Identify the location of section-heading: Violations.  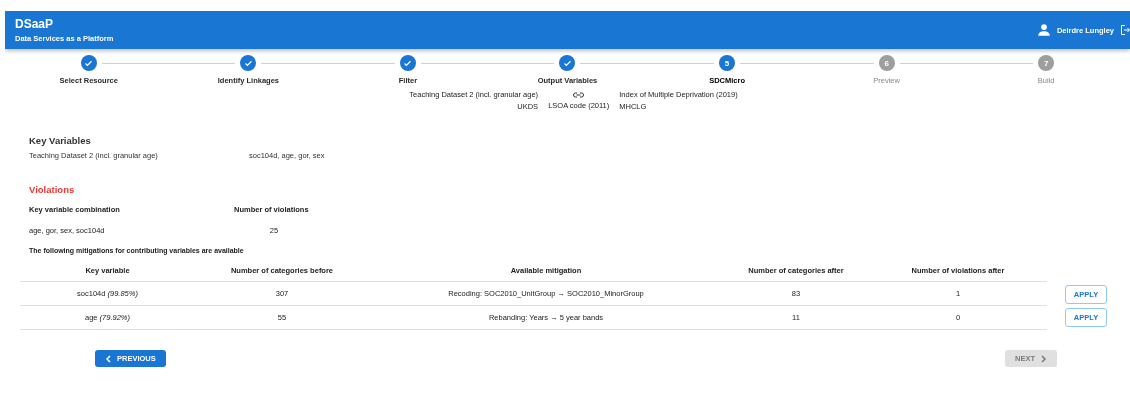
(52, 189).